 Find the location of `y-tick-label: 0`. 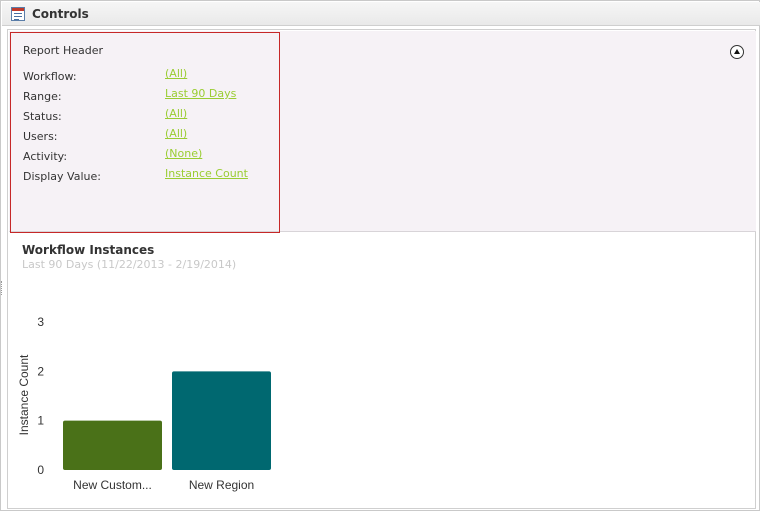

y-tick-label: 0 is located at coordinates (40, 470).